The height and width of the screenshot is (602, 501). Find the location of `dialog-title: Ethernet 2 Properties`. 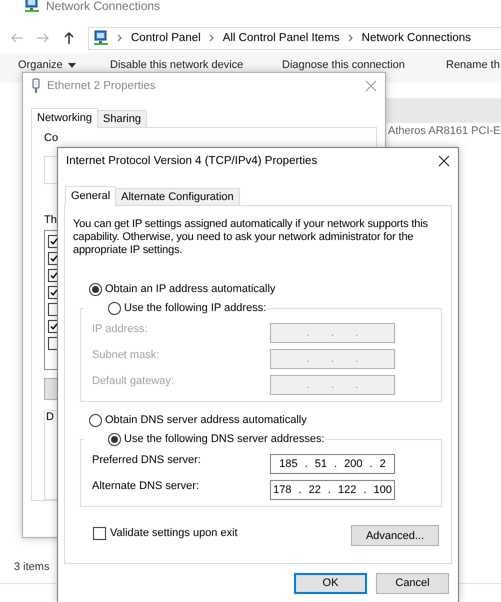

dialog-title: Ethernet 2 Properties is located at coordinates (102, 86).